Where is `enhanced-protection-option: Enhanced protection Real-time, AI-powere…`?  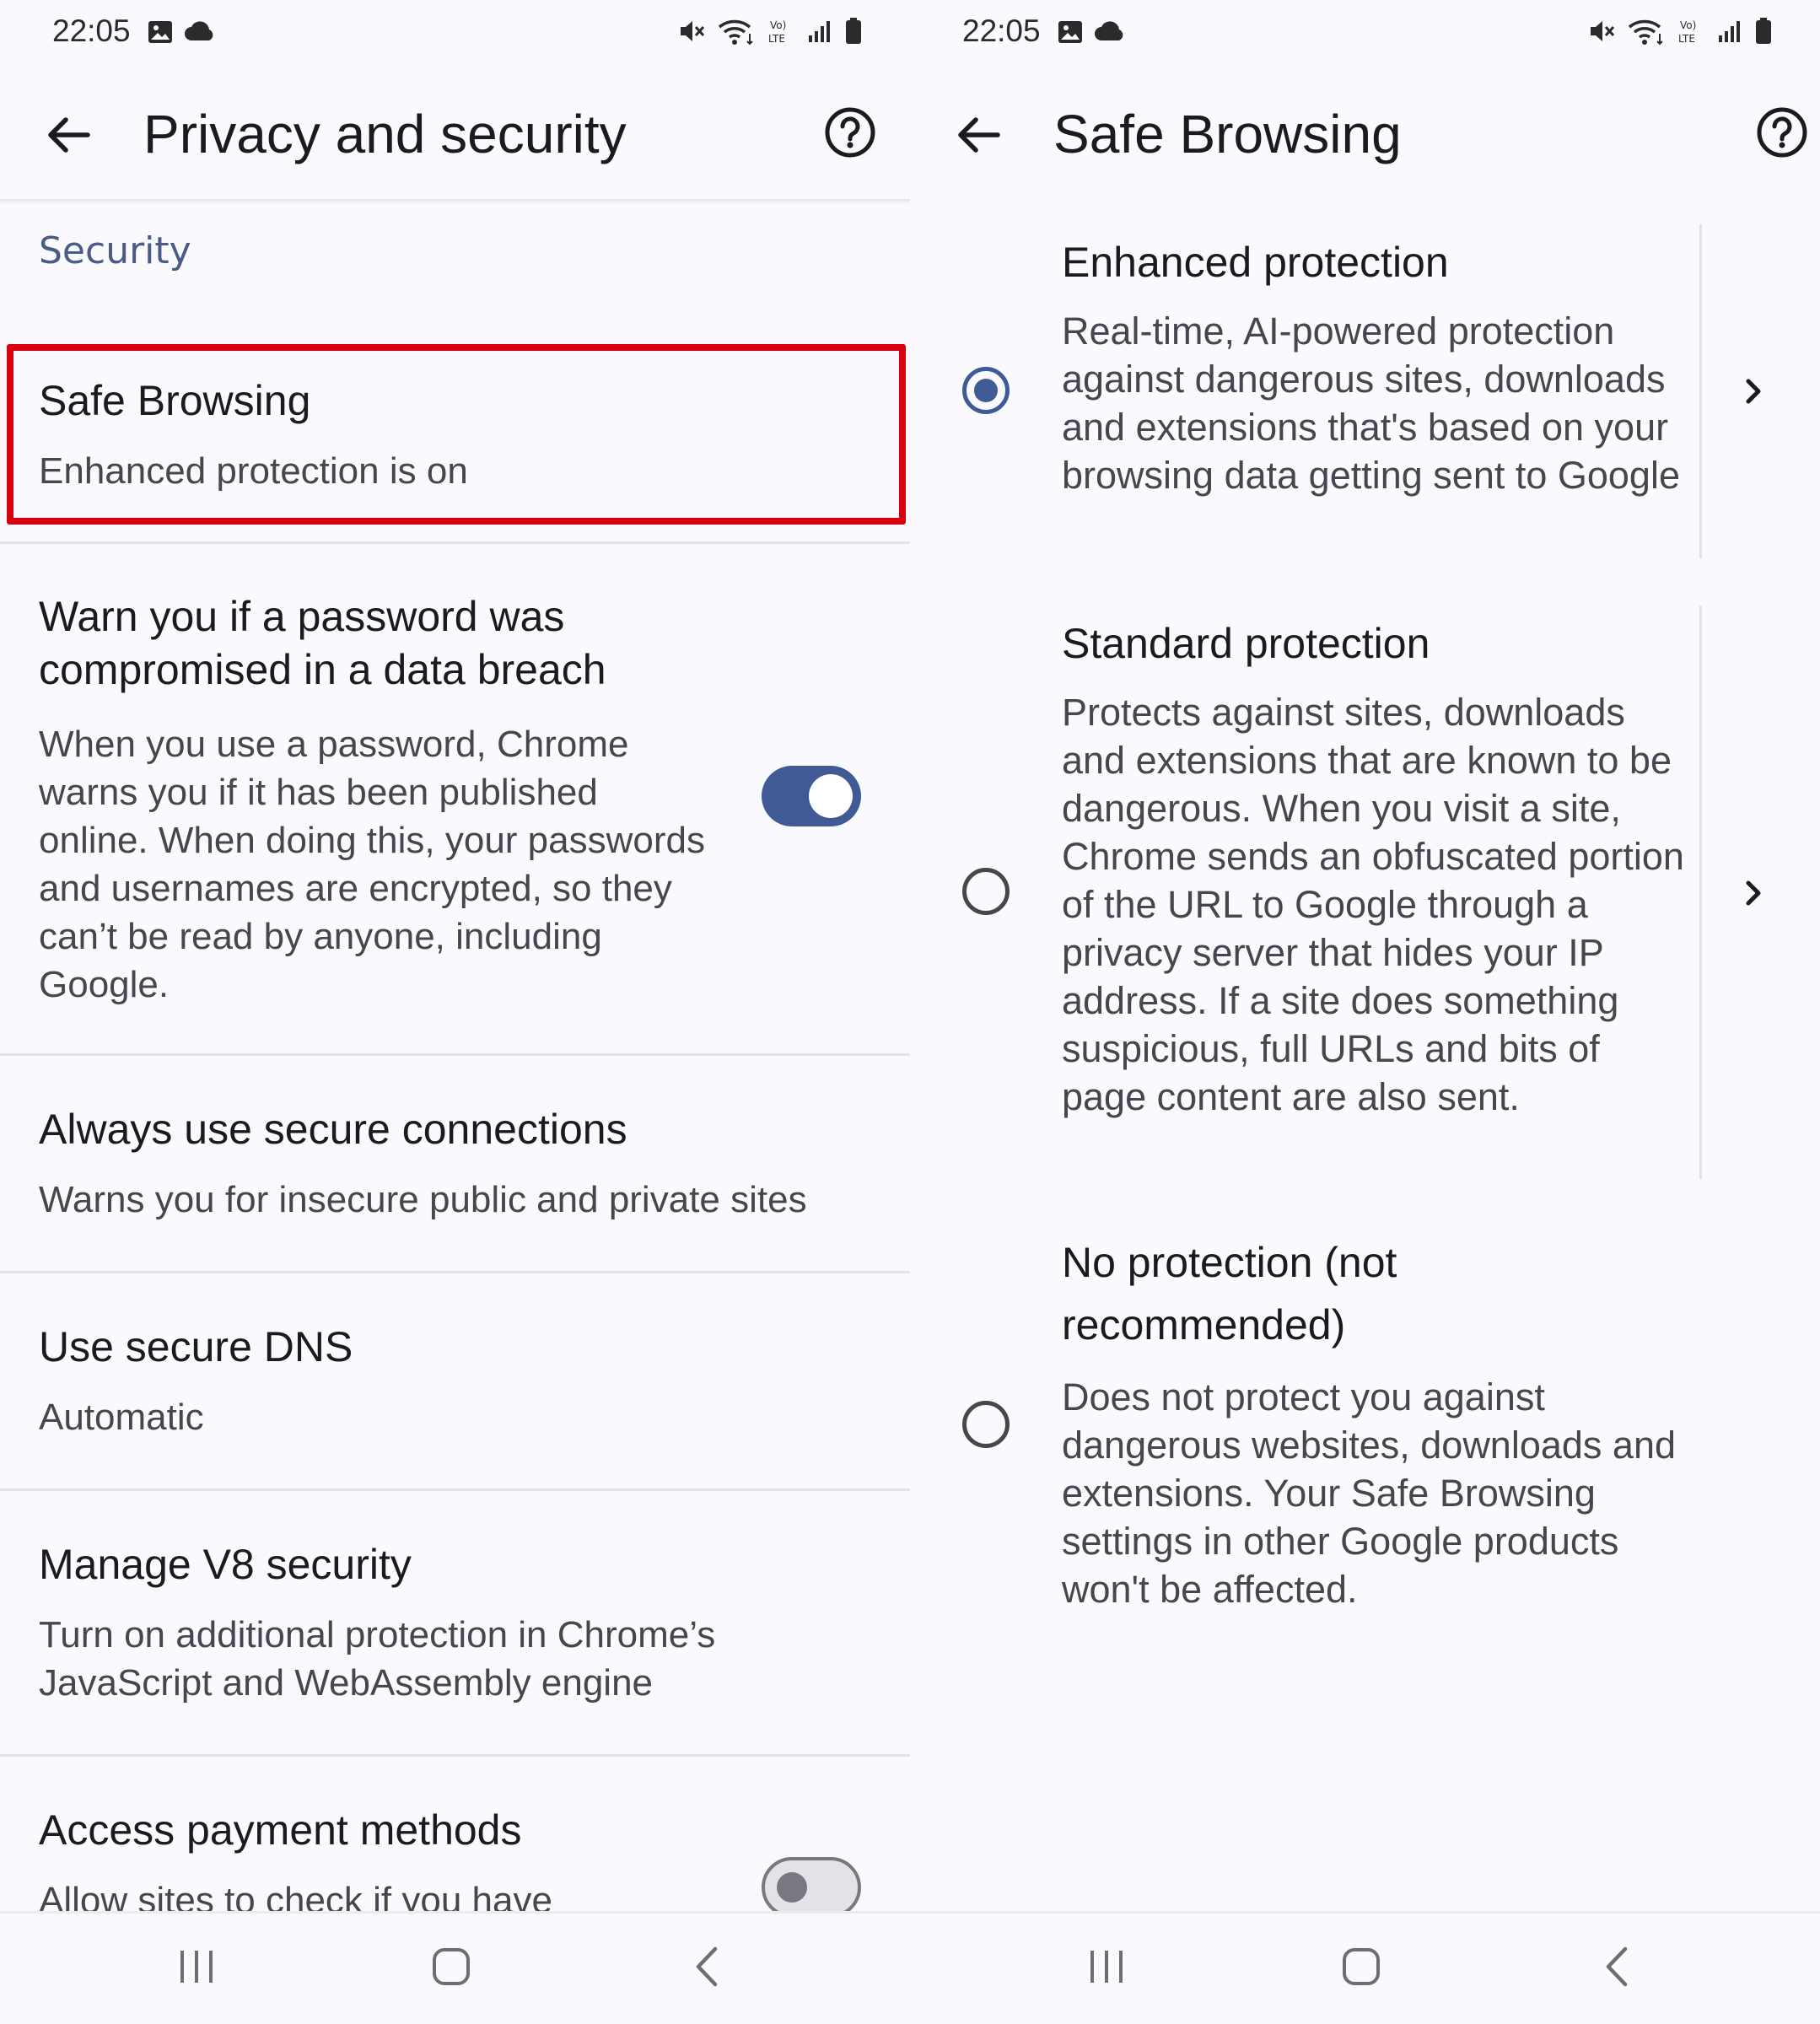
enhanced-protection-option: Enhanced protection Real-time, AI-powere… is located at coordinates (1365, 393).